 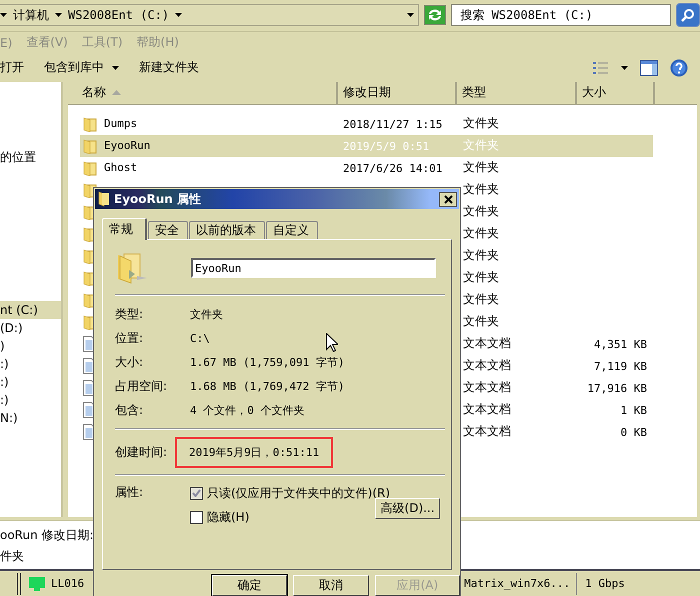 What do you see at coordinates (129, 314) in the screenshot?
I see `property-label: 类型:` at bounding box center [129, 314].